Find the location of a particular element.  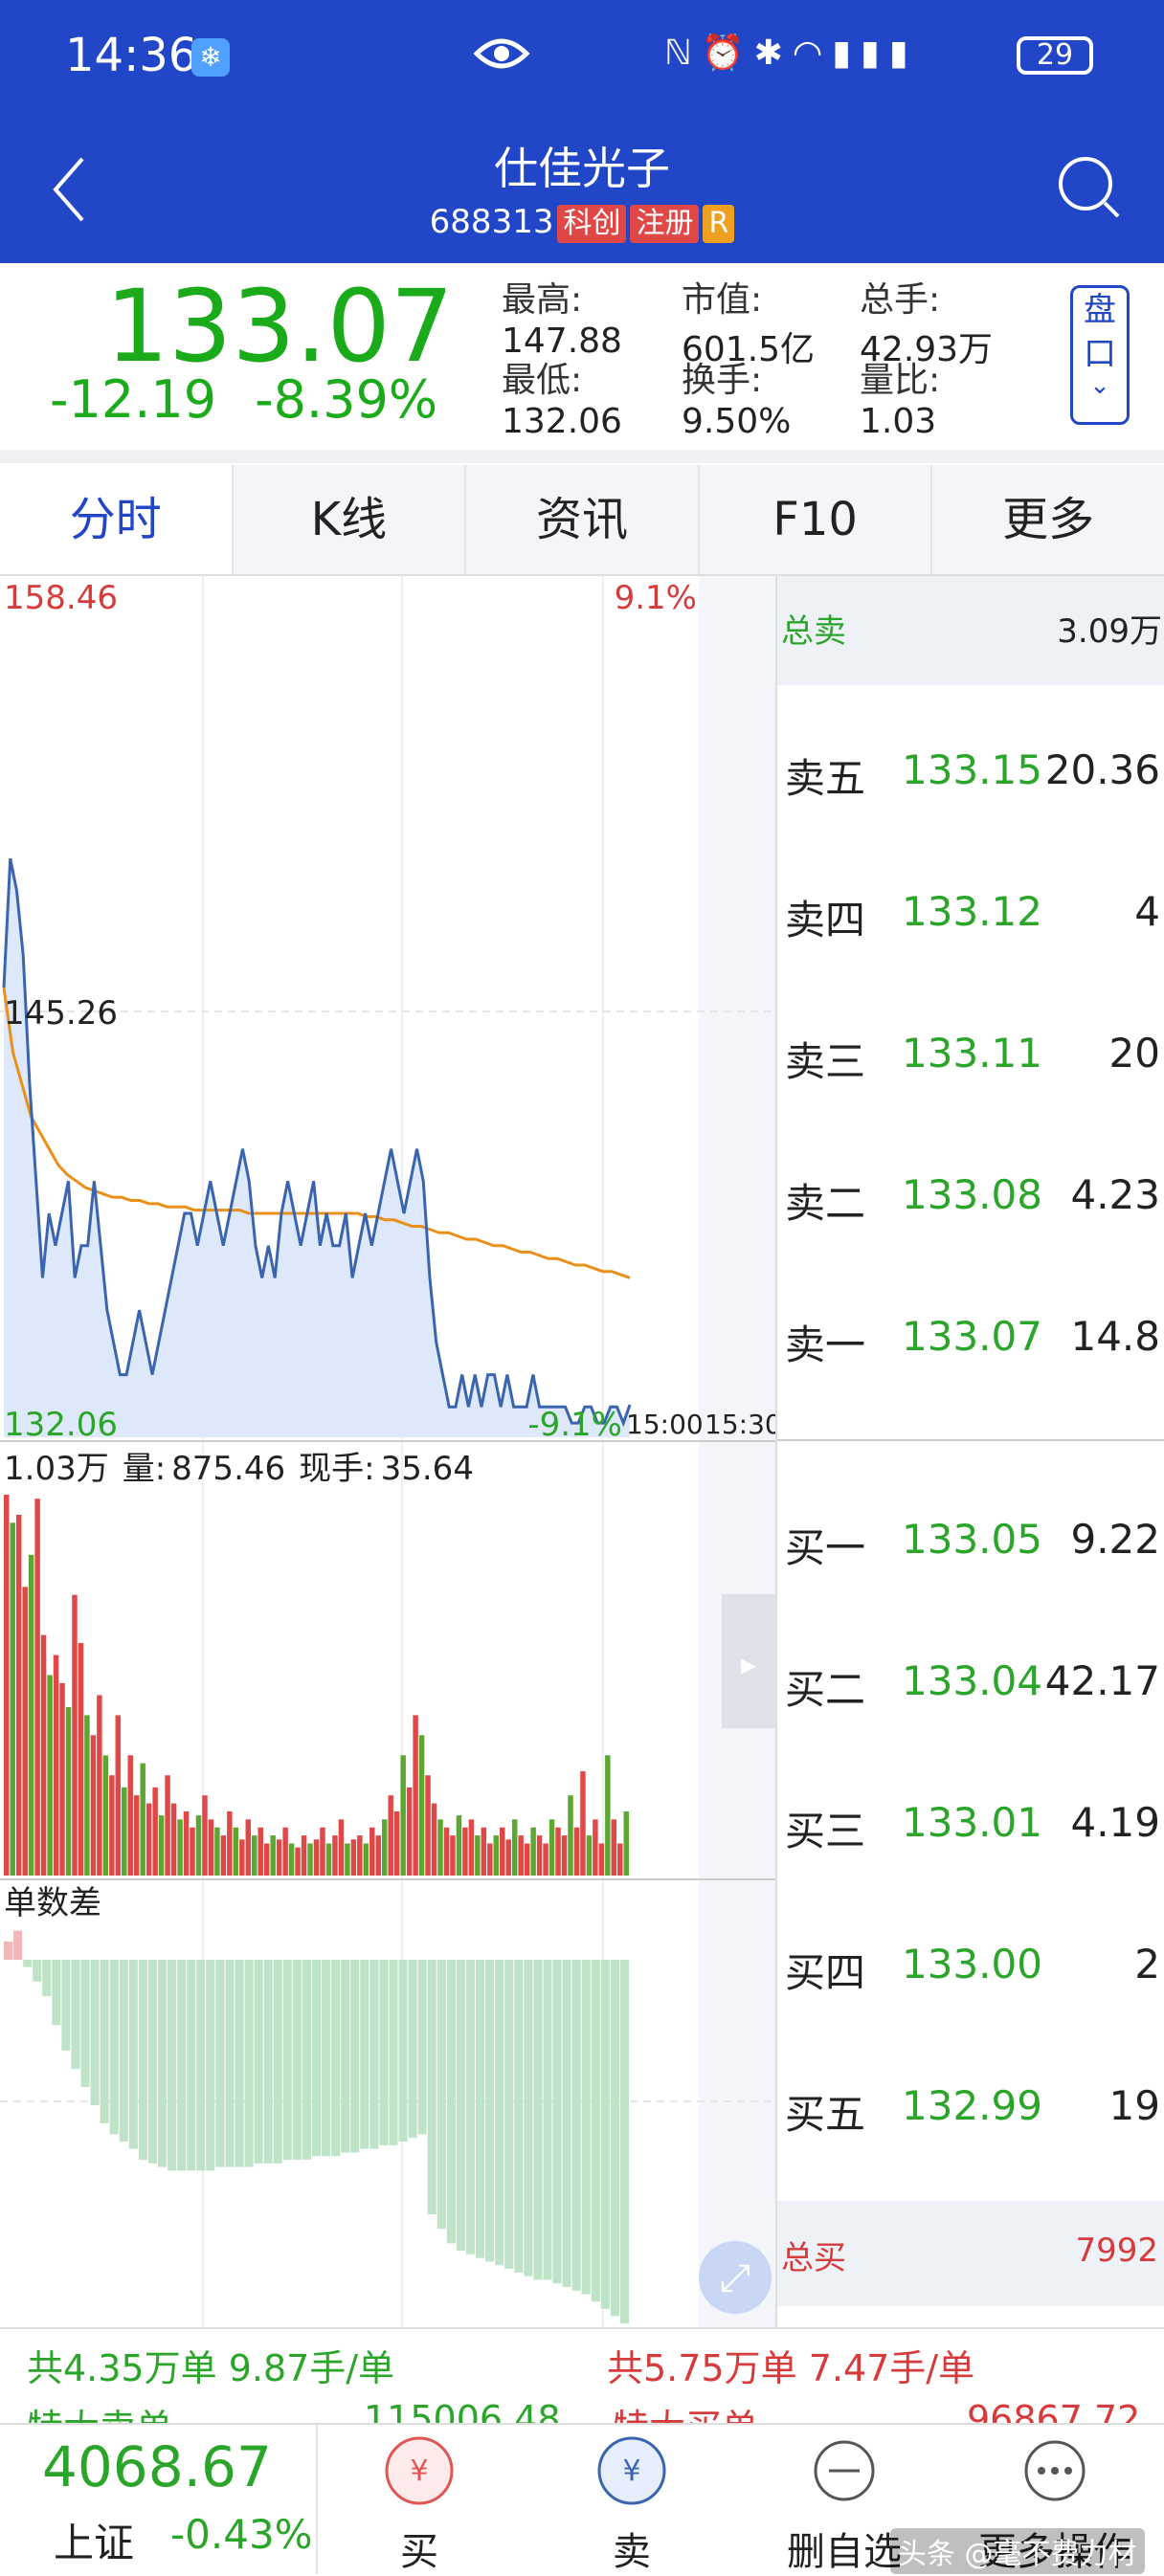

ask-row: 卖五 133.15 20.36 is located at coordinates (971, 775).